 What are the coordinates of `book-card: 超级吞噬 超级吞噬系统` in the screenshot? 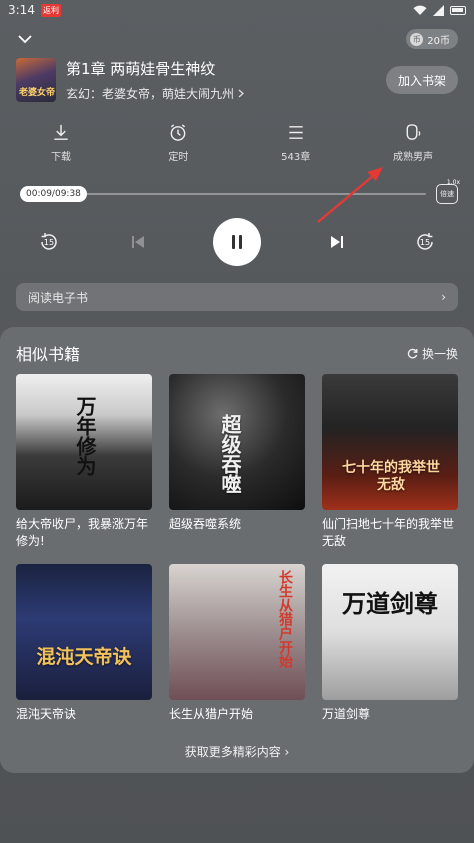 It's located at (237, 463).